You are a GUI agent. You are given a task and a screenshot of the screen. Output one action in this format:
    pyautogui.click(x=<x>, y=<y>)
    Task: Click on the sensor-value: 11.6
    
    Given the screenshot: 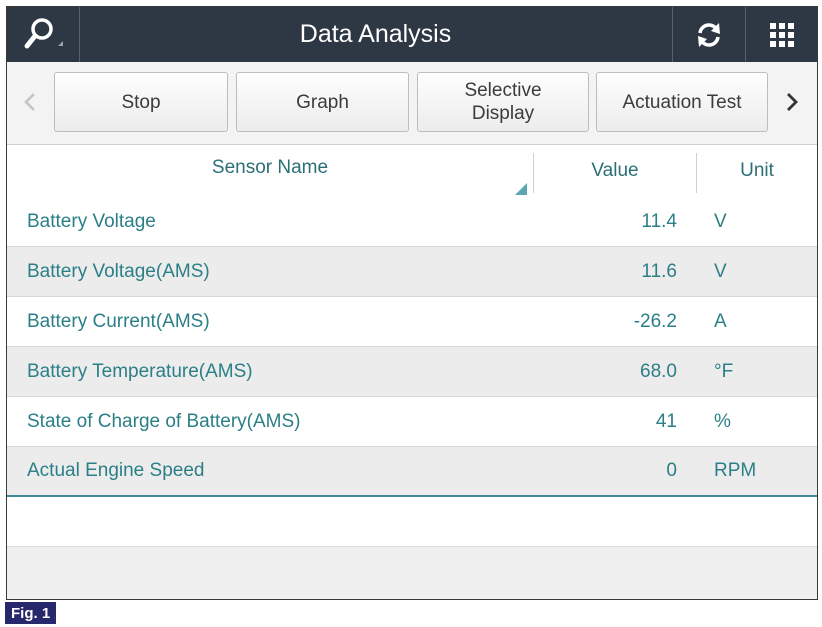 What is the action you would take?
    pyautogui.click(x=659, y=271)
    